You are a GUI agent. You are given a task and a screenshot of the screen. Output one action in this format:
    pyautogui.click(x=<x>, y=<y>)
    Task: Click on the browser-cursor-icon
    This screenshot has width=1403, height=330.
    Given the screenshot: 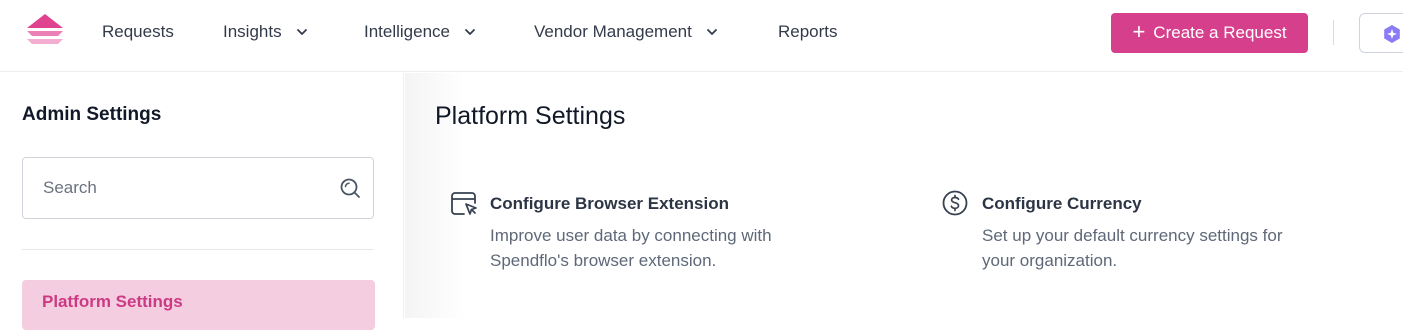 What is the action you would take?
    pyautogui.click(x=464, y=203)
    